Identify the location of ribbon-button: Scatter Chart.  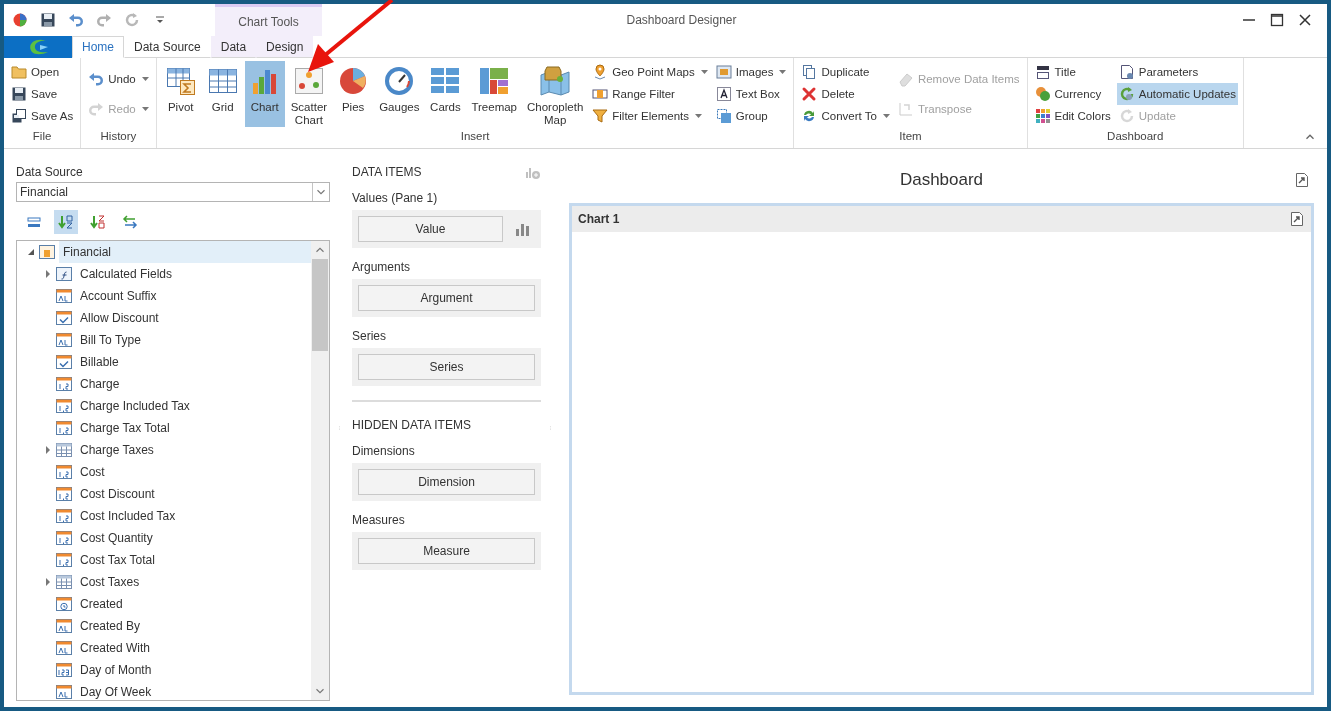
(309, 94).